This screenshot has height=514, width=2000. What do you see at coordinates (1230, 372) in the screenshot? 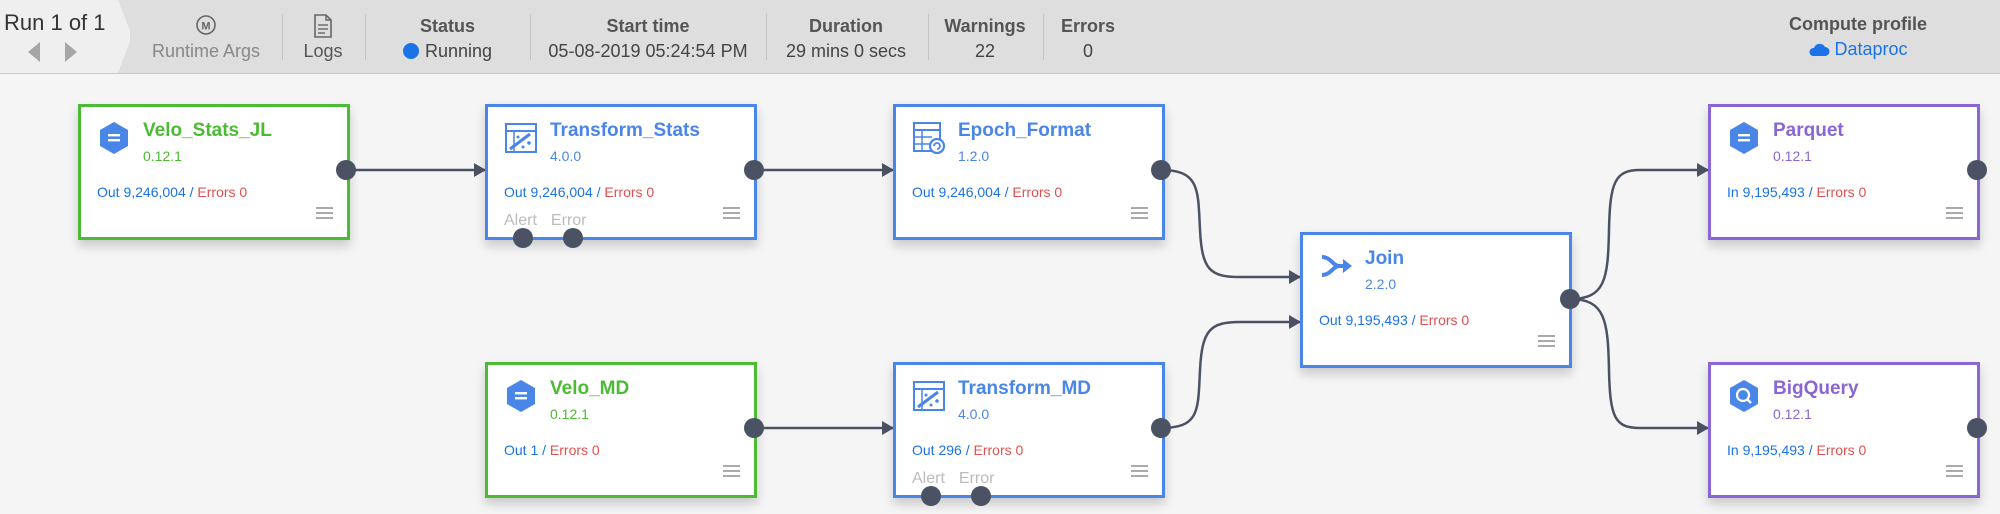
I see `edge-transform-md-to-join` at bounding box center [1230, 372].